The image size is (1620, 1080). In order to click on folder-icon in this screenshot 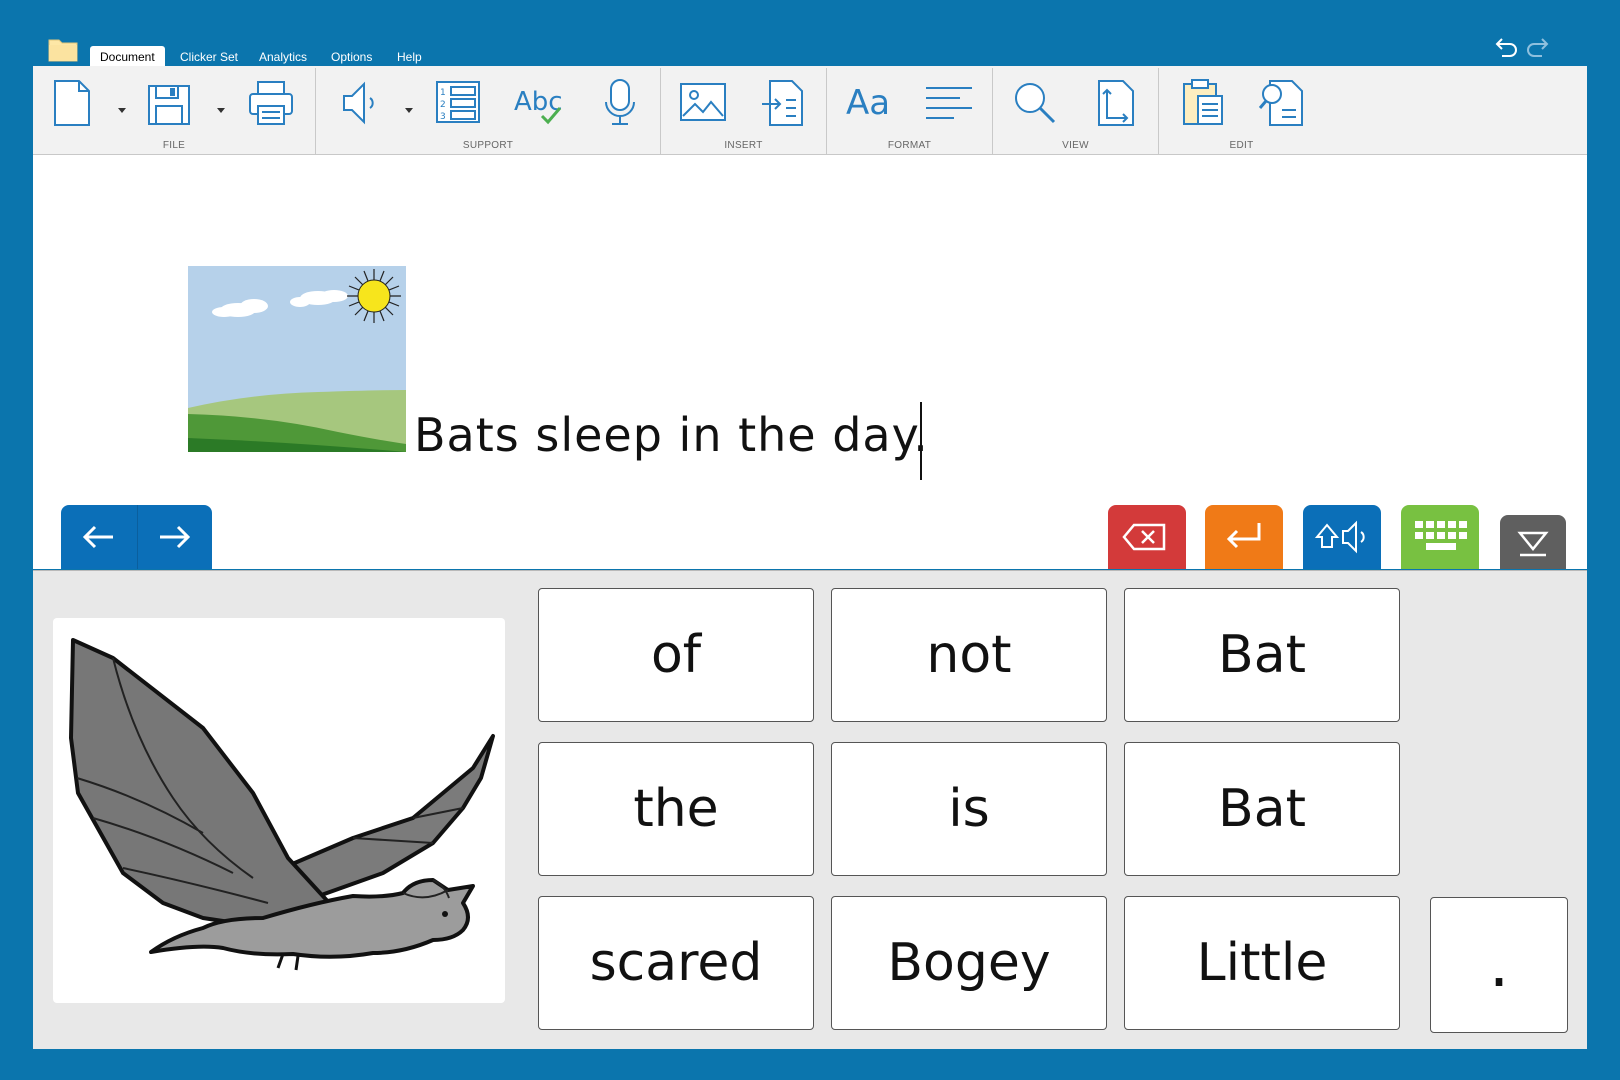, I will do `click(63, 49)`.